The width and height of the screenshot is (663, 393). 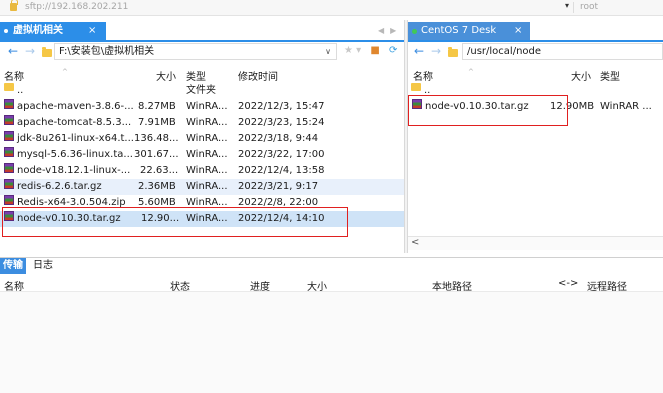 I want to click on right-path-bar: ← → /usr/local/node, so click(x=535, y=52).